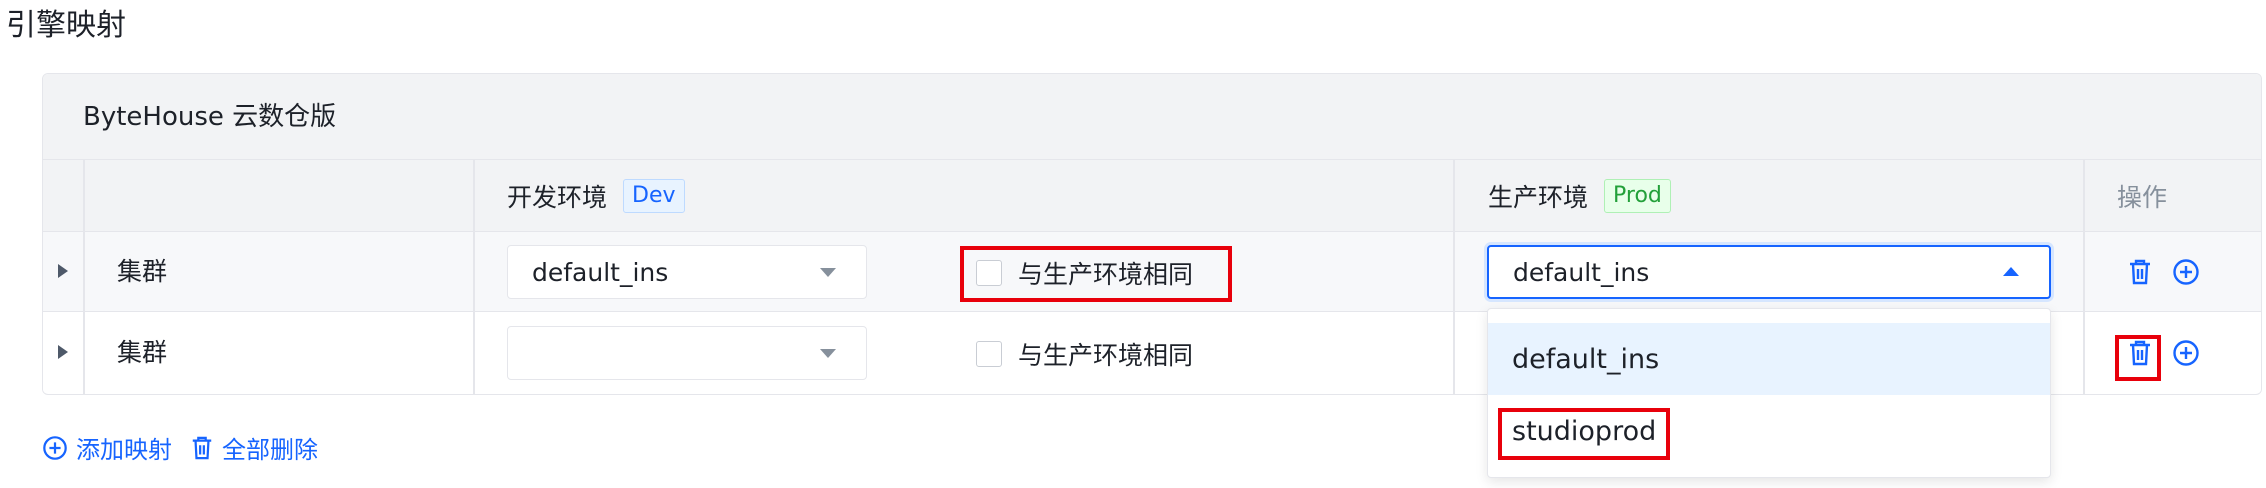 The width and height of the screenshot is (2266, 488). I want to click on dev-select, so click(687, 353).